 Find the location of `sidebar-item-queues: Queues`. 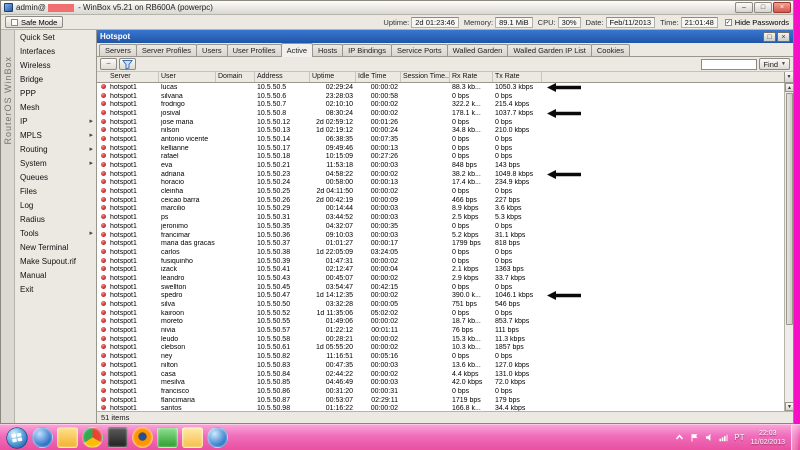

sidebar-item-queues: Queues is located at coordinates (55, 178).